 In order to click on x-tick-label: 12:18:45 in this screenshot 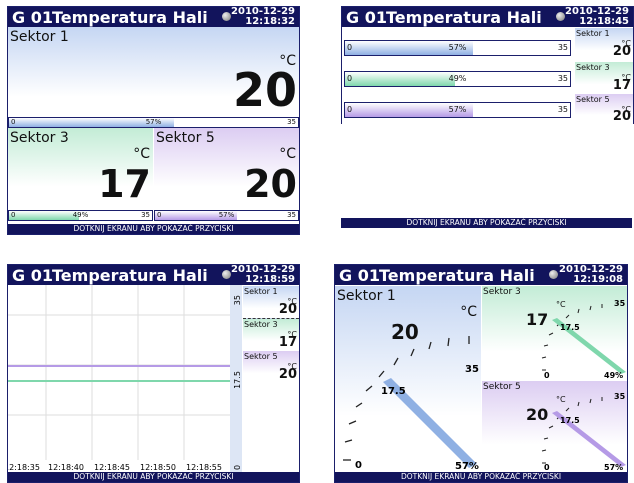, I will do `click(112, 467)`.